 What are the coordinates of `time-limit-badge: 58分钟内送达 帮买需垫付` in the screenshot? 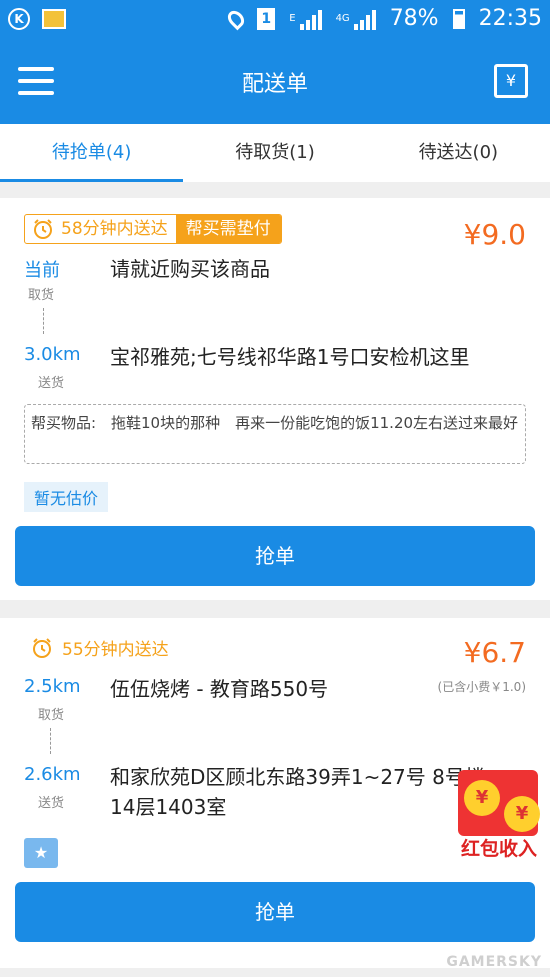 It's located at (153, 229).